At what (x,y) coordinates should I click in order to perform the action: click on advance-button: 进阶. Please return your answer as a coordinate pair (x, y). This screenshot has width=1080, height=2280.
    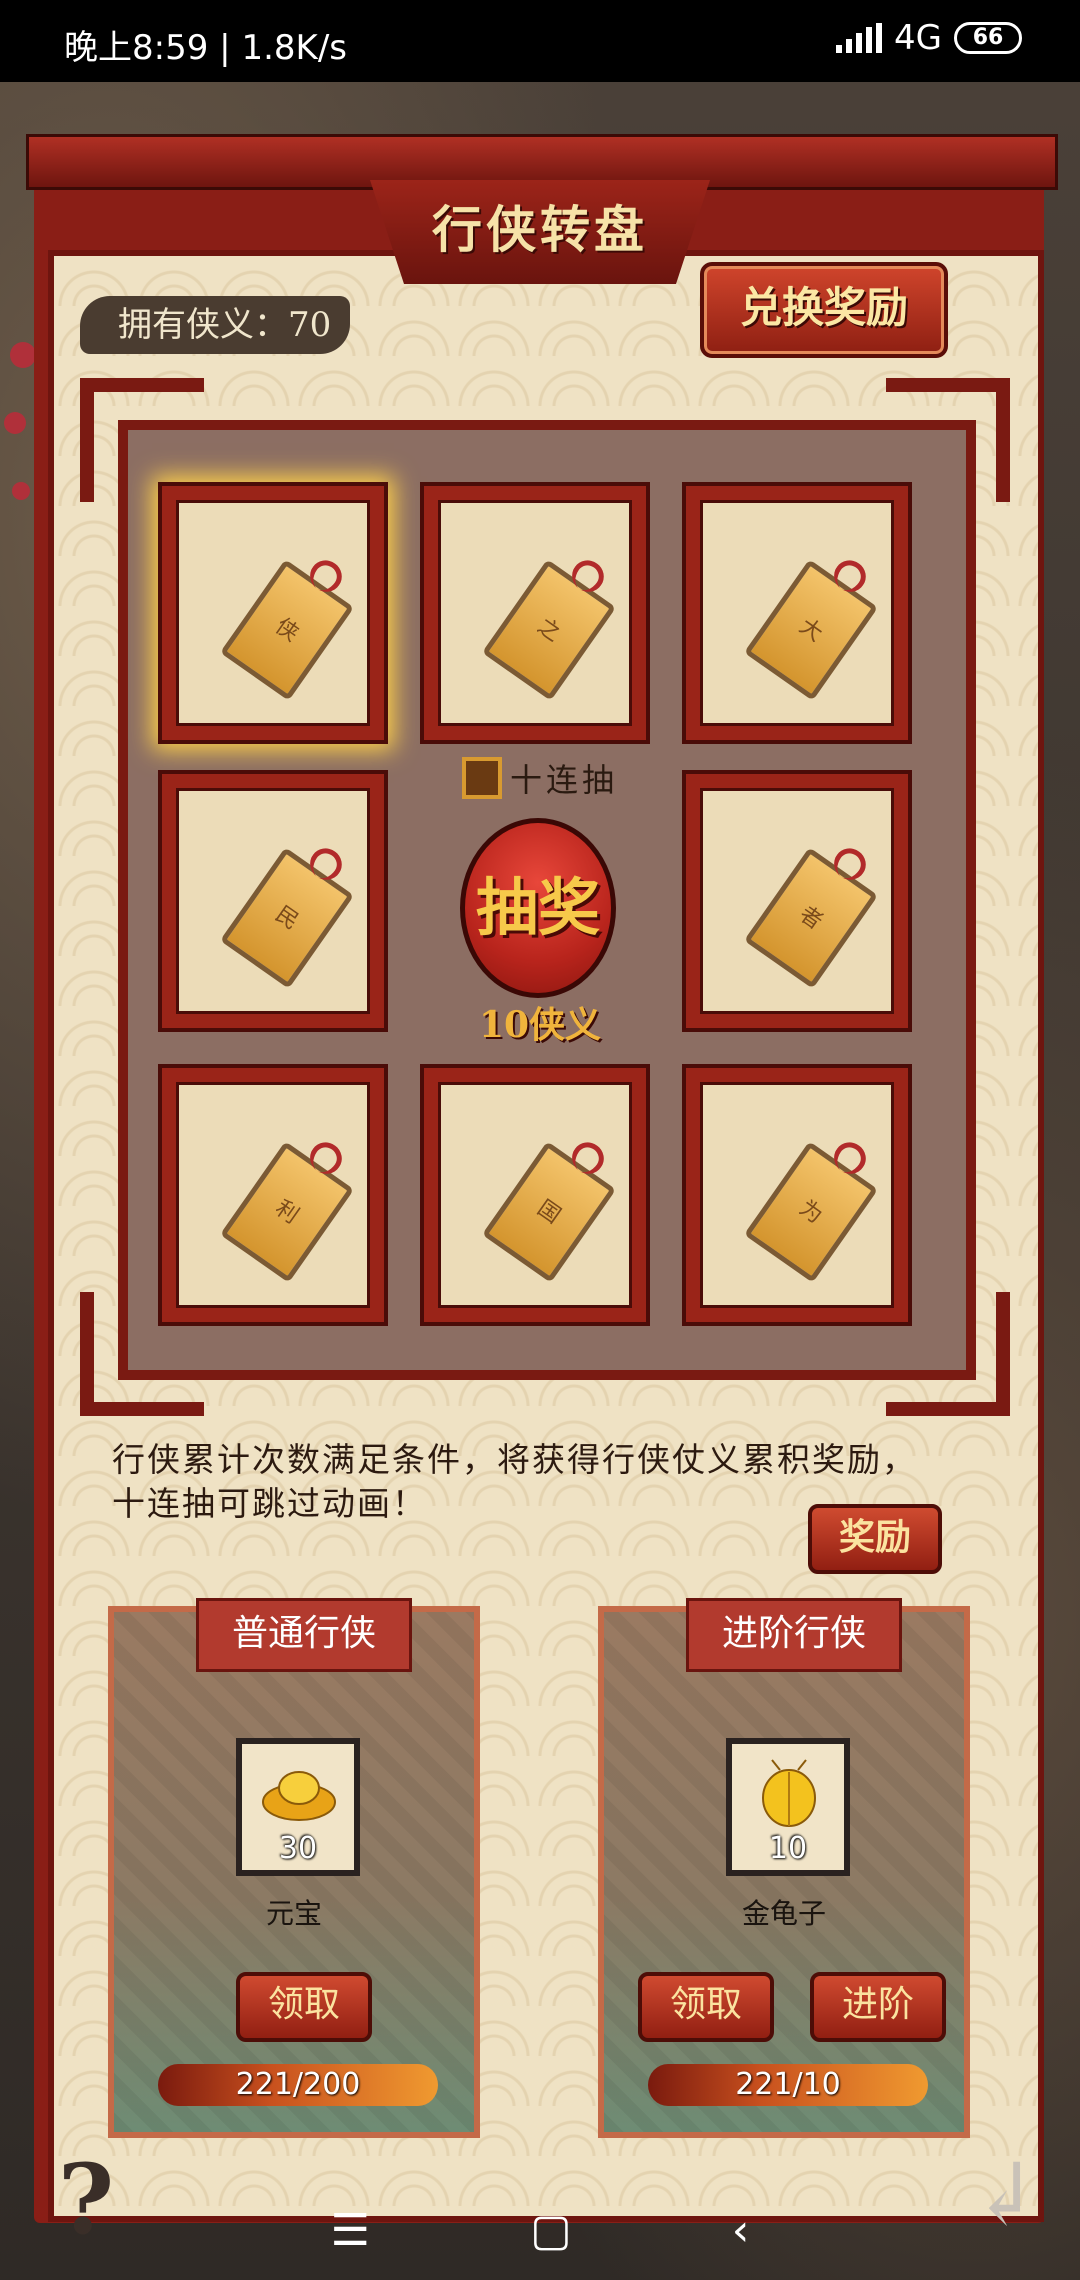
    Looking at the image, I should click on (878, 2007).